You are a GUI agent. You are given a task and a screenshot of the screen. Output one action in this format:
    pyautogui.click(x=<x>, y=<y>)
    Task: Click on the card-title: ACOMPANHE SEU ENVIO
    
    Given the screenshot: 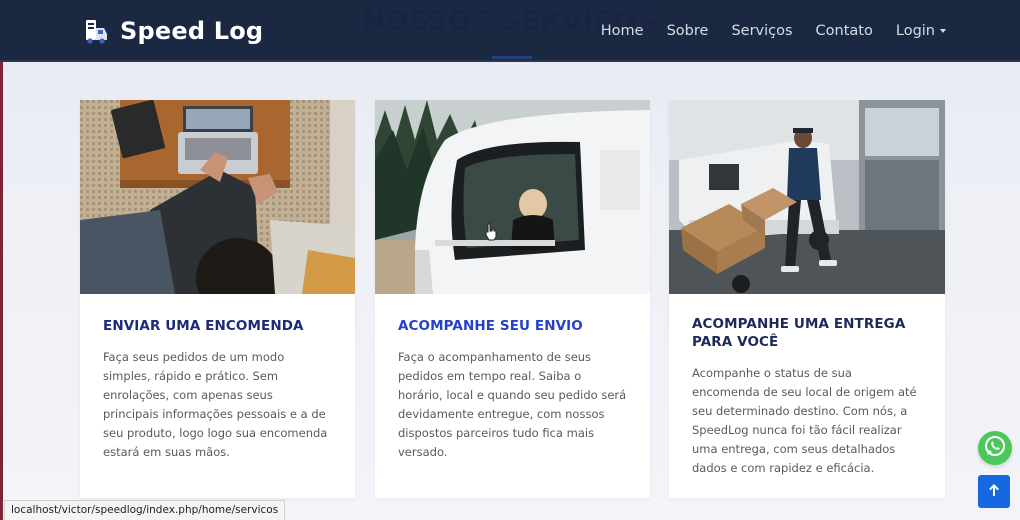 What is the action you would take?
    pyautogui.click(x=490, y=326)
    